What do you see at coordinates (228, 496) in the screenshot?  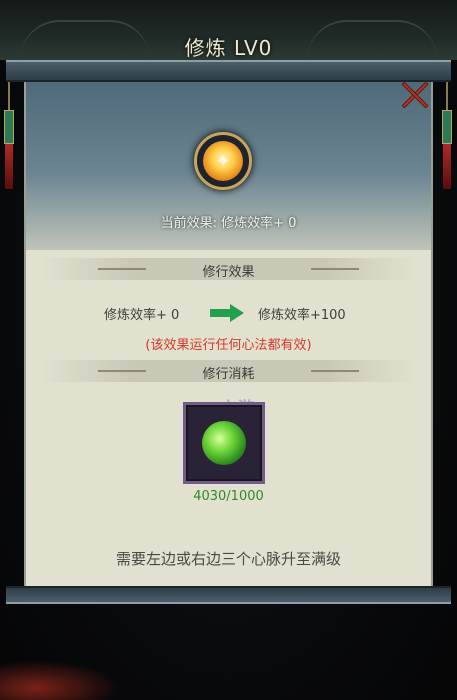 I see `cost-item-count: 4030/1000` at bounding box center [228, 496].